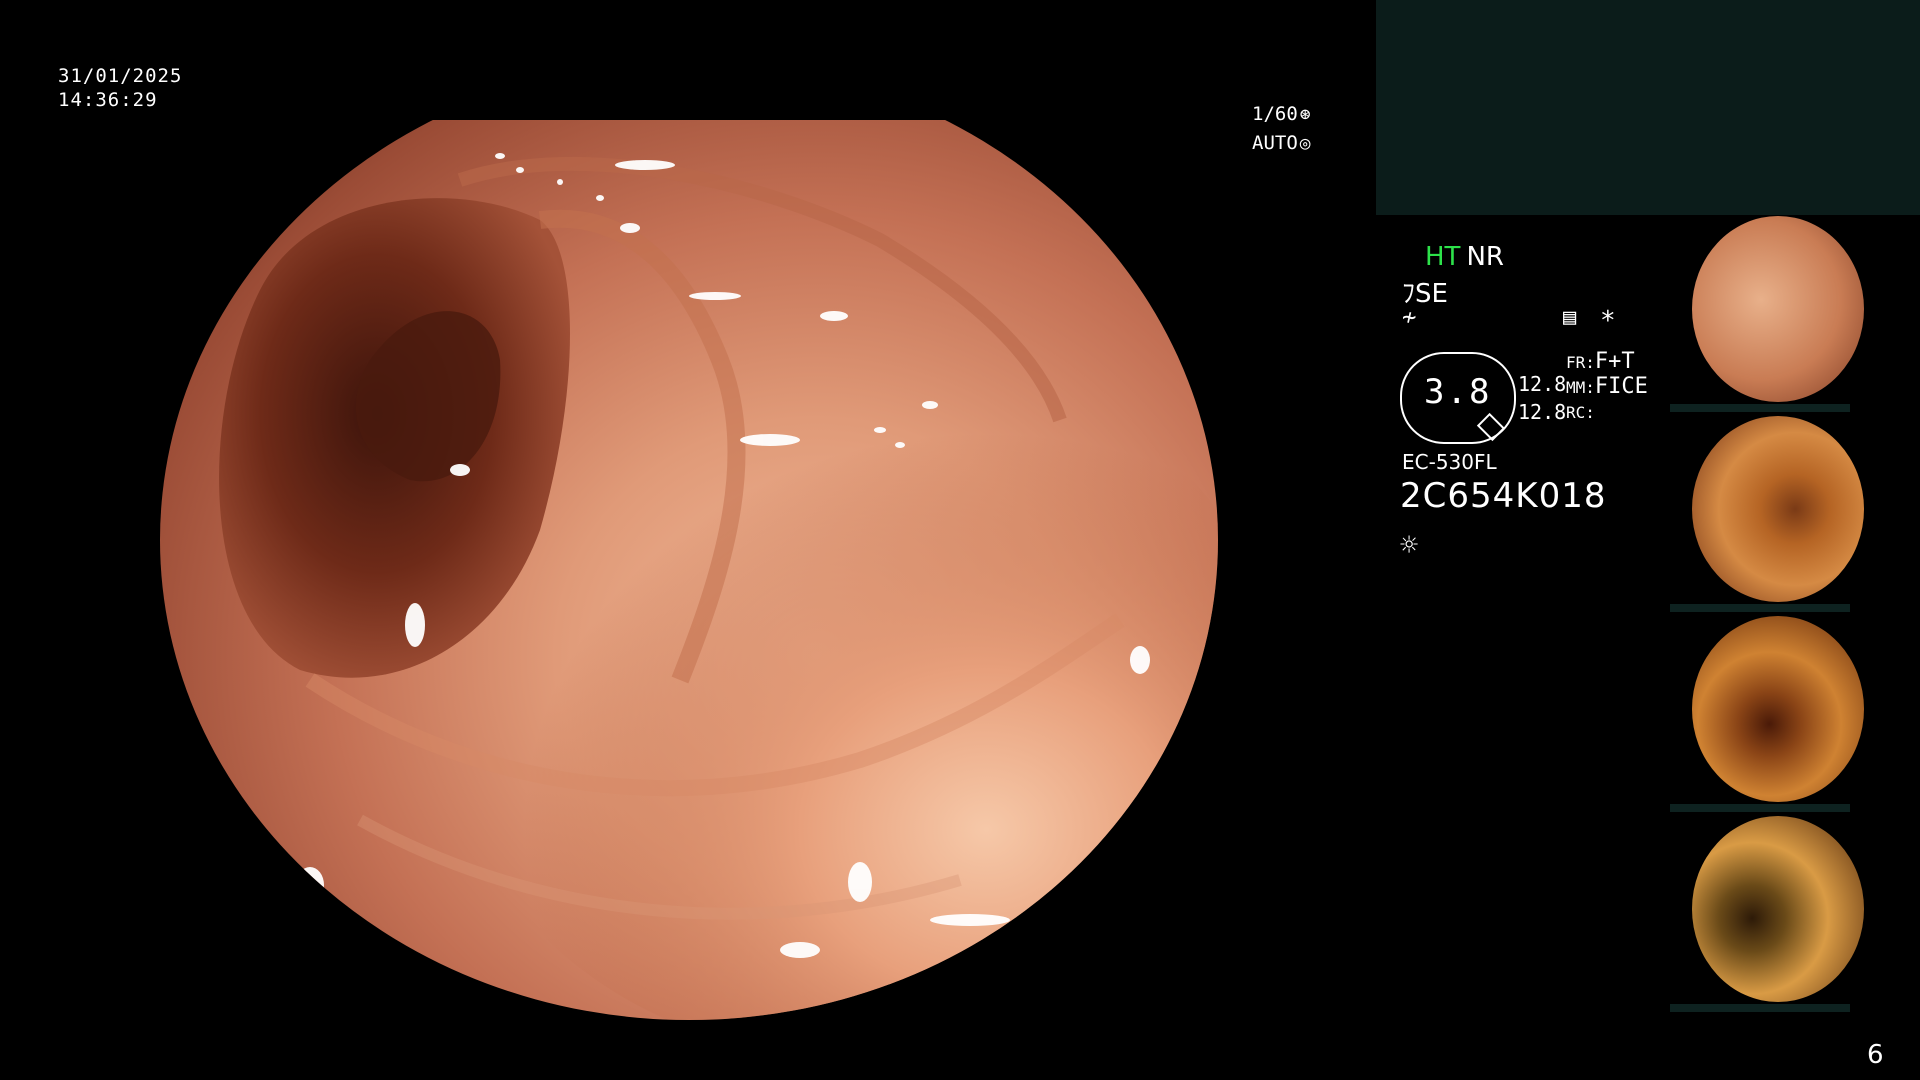  I want to click on mm-mode: FICE, so click(1621, 386).